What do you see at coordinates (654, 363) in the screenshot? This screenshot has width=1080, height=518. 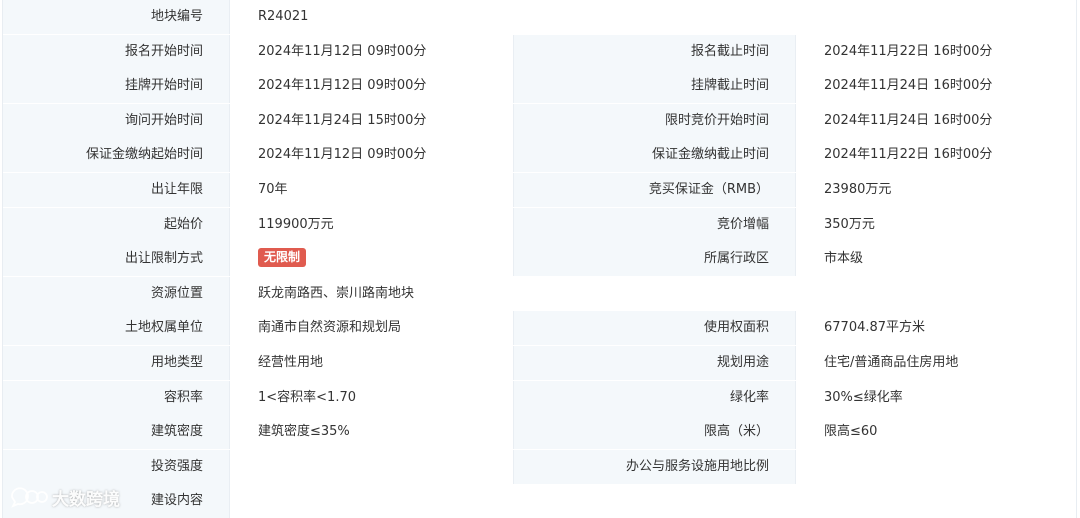 I see `field-label: 规划用途` at bounding box center [654, 363].